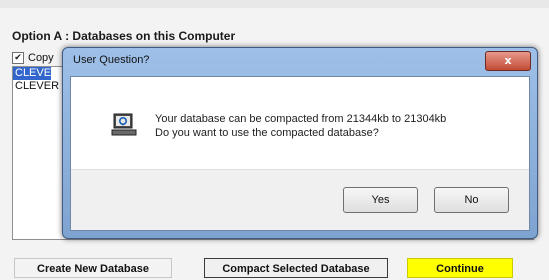 The width and height of the screenshot is (549, 280). Describe the element at coordinates (380, 200) in the screenshot. I see `yes-button: Yes` at that location.